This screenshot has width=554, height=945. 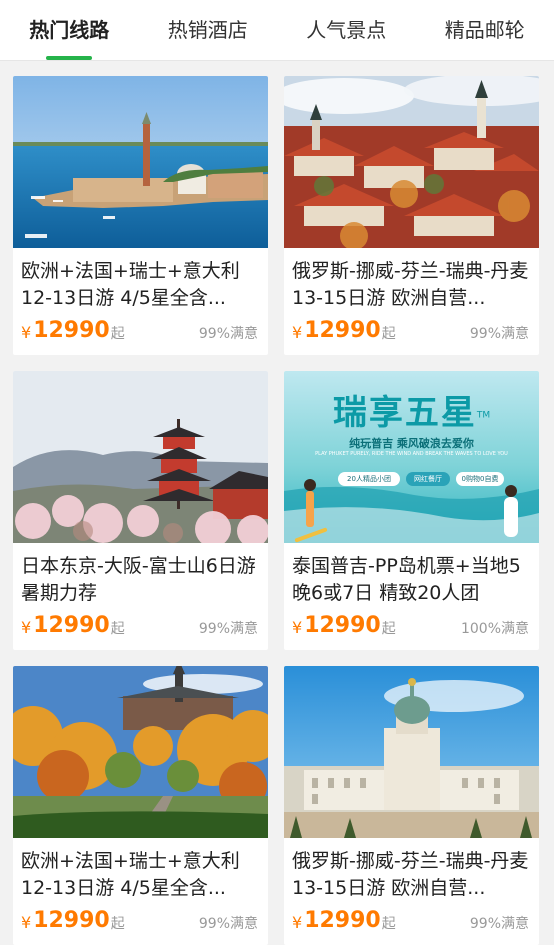 What do you see at coordinates (346, 30) in the screenshot?
I see `tab-popular-attractions: 人气景点` at bounding box center [346, 30].